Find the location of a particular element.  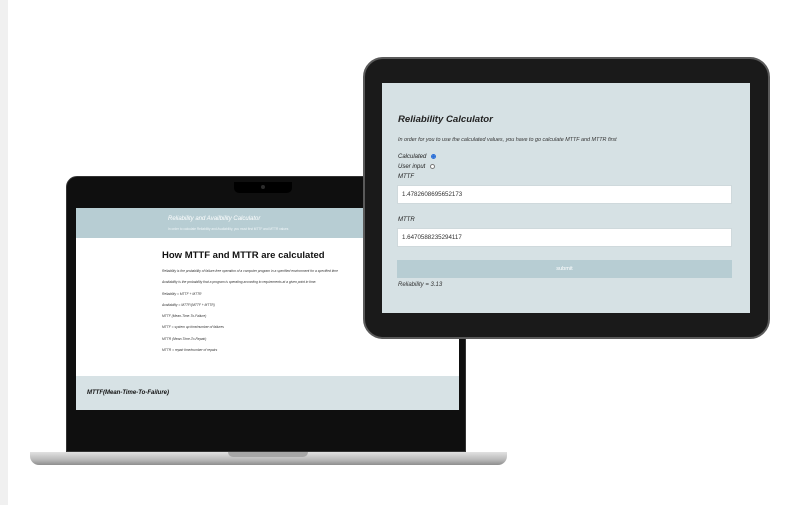

mttf-input is located at coordinates (564, 194).